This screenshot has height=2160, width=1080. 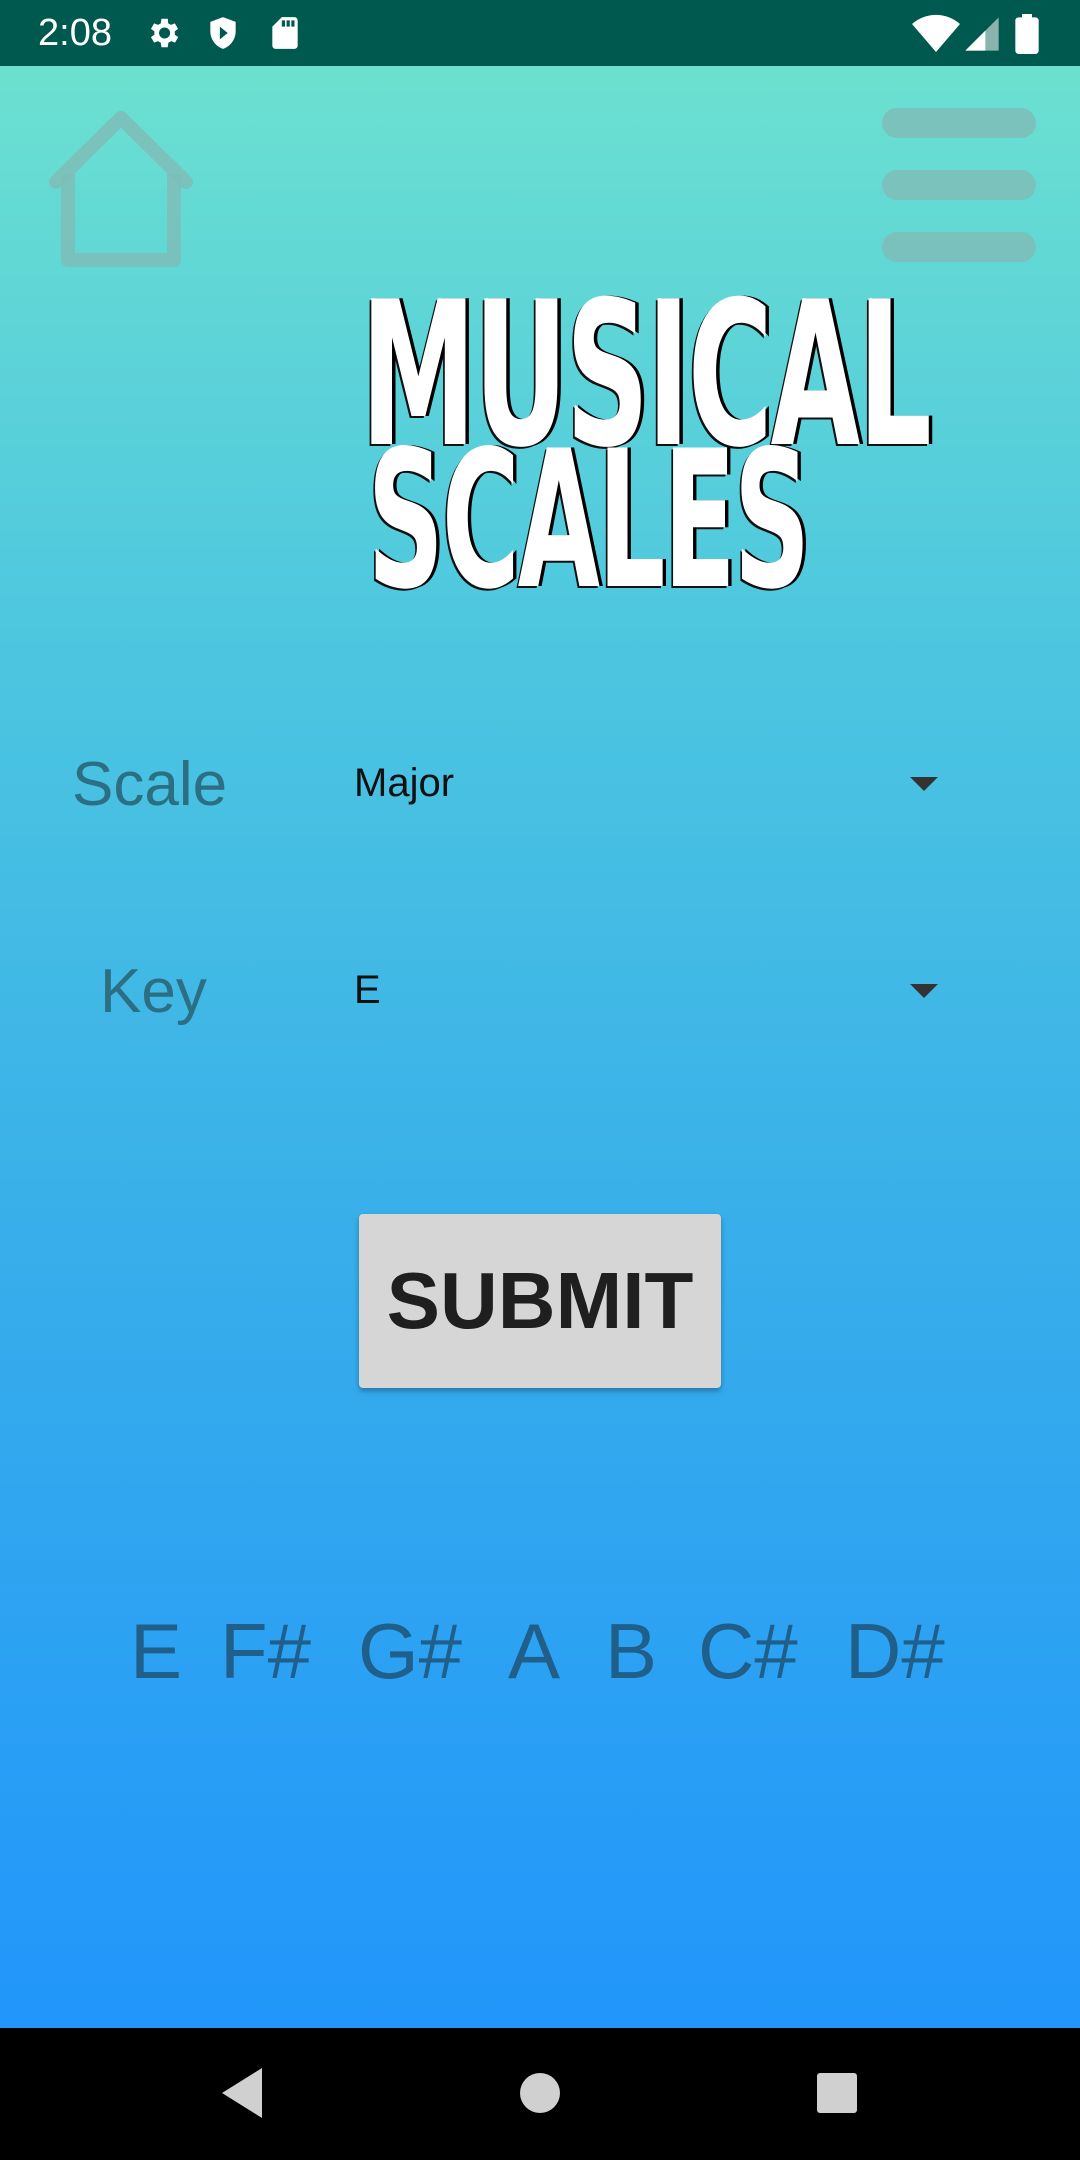 I want to click on key-dropdown: E, so click(x=640, y=992).